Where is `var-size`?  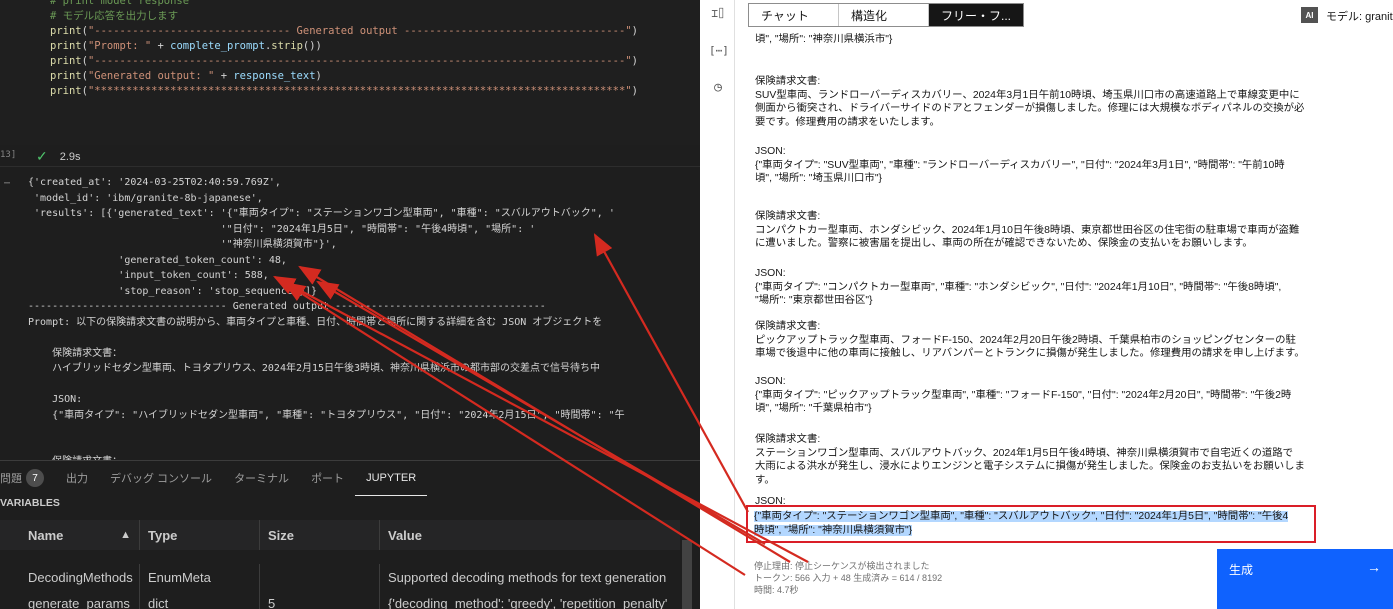 var-size is located at coordinates (320, 577).